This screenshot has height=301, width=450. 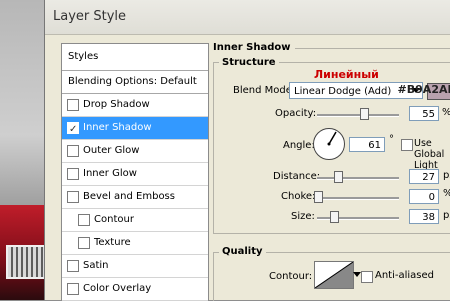 What do you see at coordinates (446, 112) in the screenshot?
I see `opacity-unit: %` at bounding box center [446, 112].